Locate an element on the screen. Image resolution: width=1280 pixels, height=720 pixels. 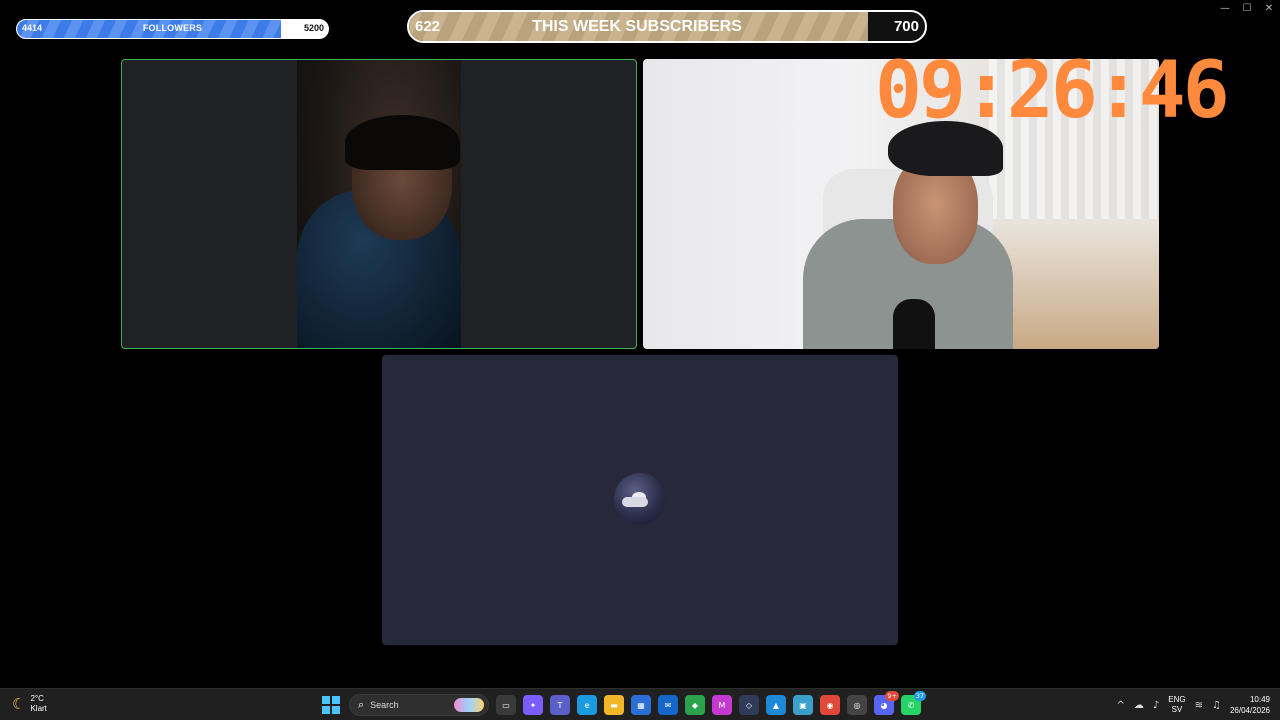
participant-video-left is located at coordinates (379, 204).